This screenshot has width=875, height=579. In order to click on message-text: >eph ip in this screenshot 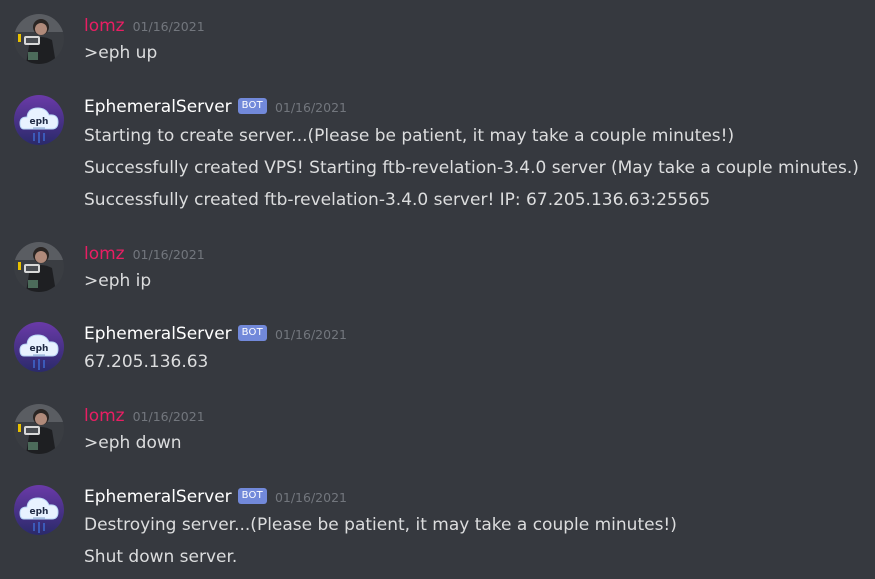, I will do `click(118, 281)`.